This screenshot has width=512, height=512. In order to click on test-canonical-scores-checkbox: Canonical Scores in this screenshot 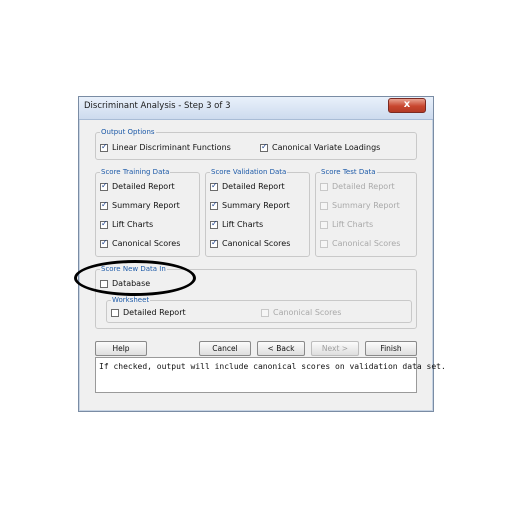, I will do `click(360, 243)`.